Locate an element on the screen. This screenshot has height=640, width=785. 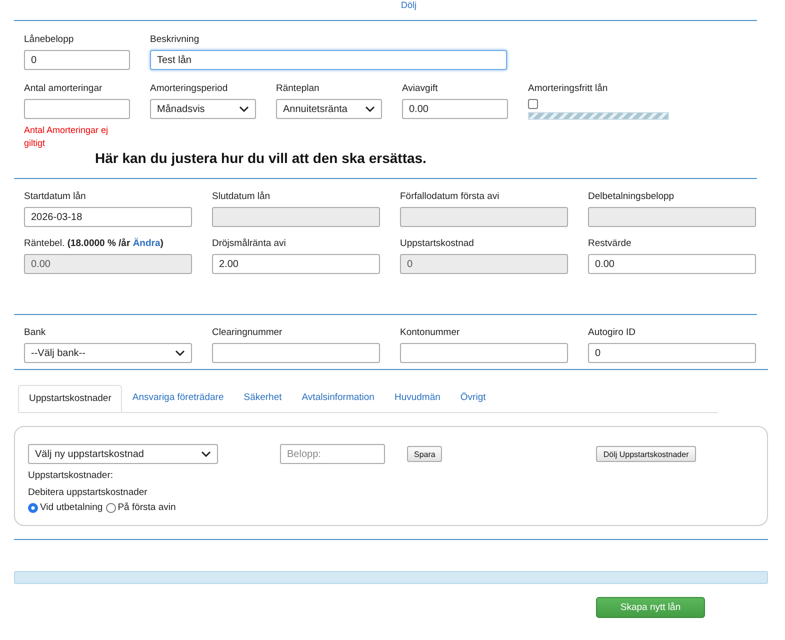
field-label: Beskrivning is located at coordinates (175, 39).